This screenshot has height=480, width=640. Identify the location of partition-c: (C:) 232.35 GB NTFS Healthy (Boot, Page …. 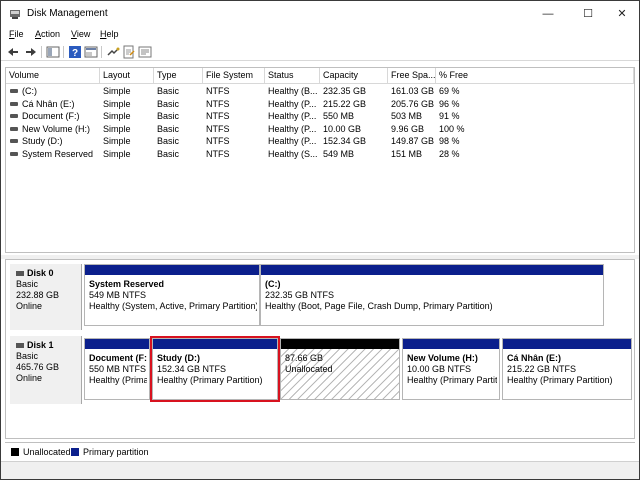
(432, 295).